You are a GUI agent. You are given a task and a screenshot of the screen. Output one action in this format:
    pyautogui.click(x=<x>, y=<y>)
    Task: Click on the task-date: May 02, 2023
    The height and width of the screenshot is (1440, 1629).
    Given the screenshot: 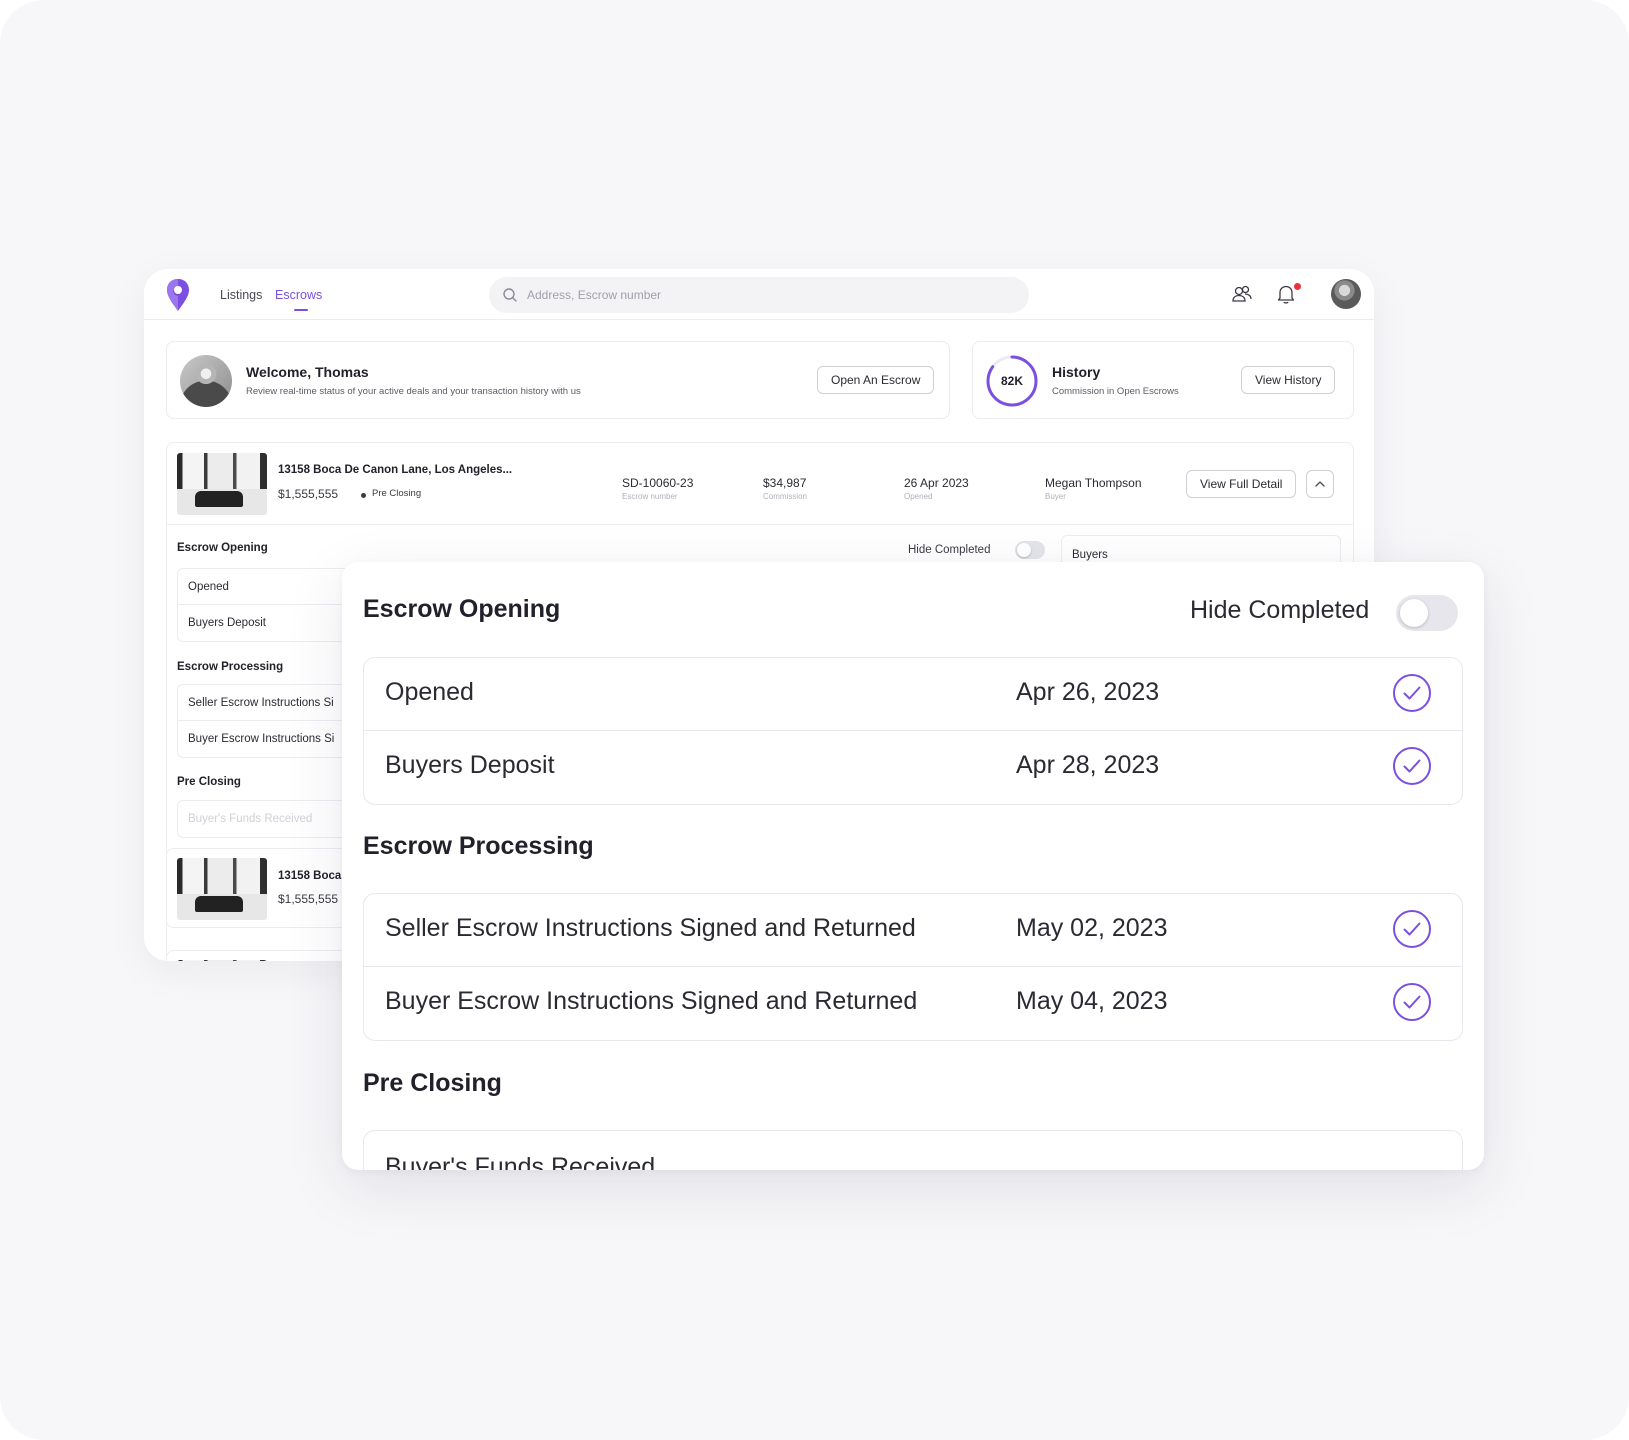 What is the action you would take?
    pyautogui.click(x=1092, y=928)
    